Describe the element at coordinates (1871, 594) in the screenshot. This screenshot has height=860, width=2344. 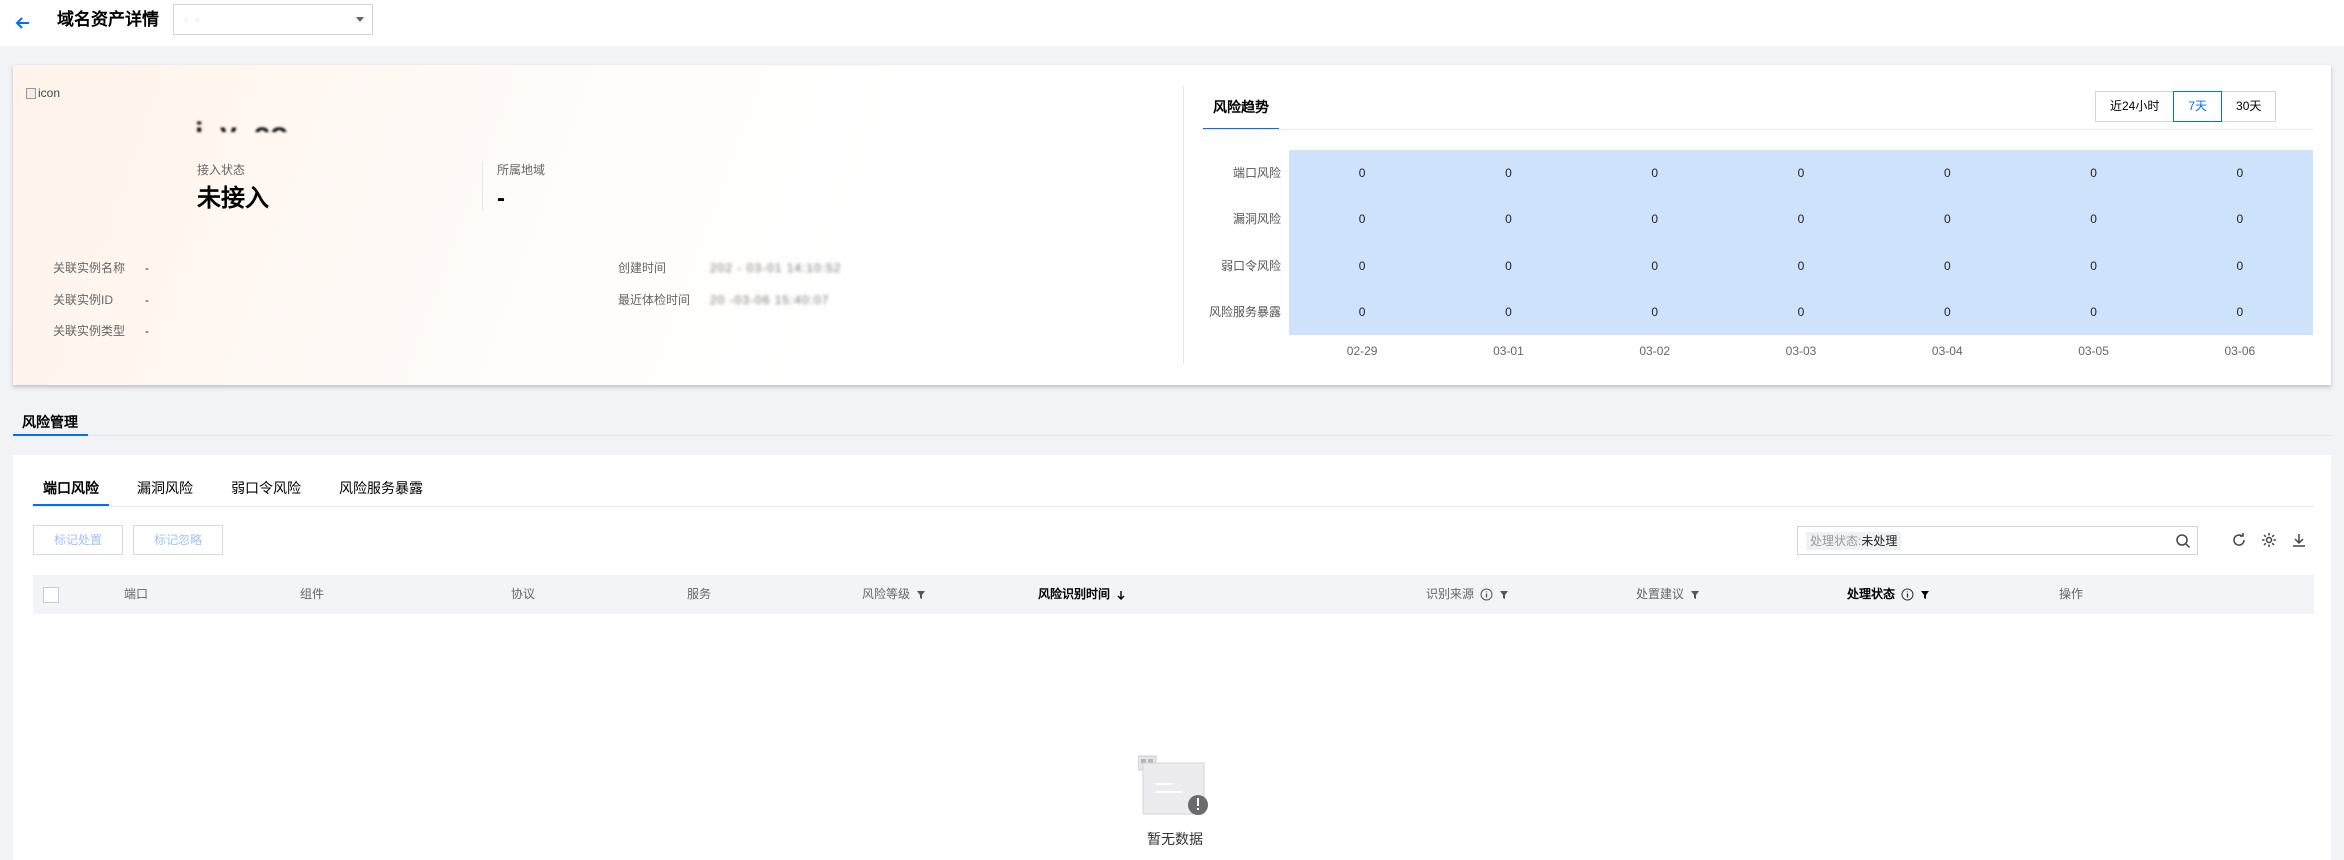
I see `column-status-label: 处理状态` at that location.